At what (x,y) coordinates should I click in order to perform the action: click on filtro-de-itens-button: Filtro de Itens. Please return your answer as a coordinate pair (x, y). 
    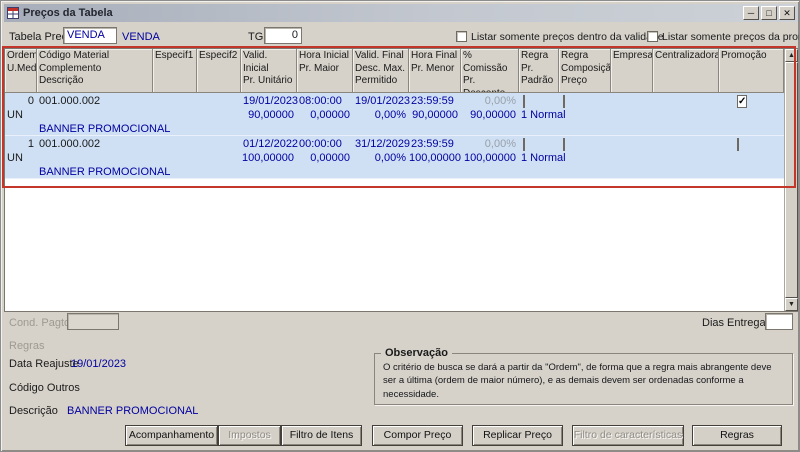
    Looking at the image, I should click on (321, 435).